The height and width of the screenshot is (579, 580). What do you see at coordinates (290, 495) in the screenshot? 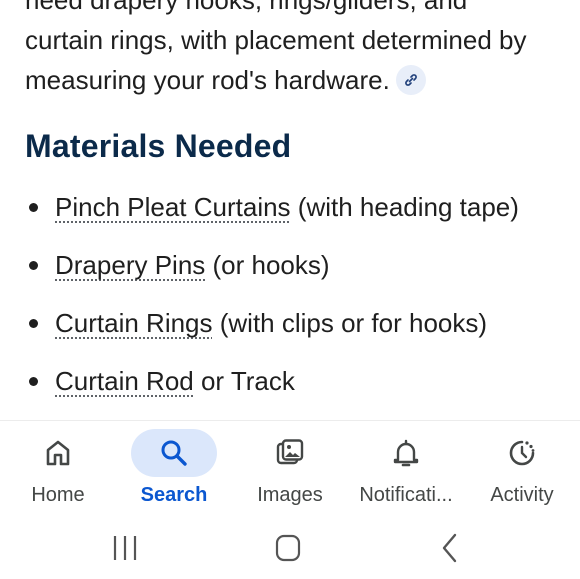
I see `nav-label: Images` at bounding box center [290, 495].